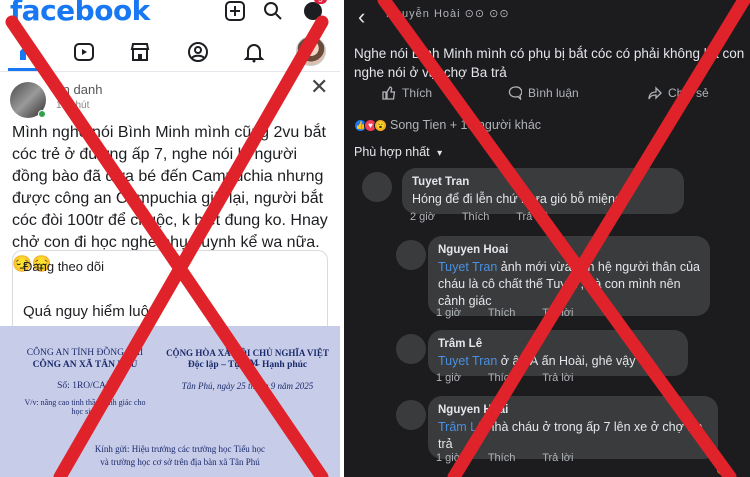 The image size is (750, 477). Describe the element at coordinates (85, 365) in the screenshot. I see `doc-agency-line2: CÔNG AN XÃ TÂN PHÚ` at that location.